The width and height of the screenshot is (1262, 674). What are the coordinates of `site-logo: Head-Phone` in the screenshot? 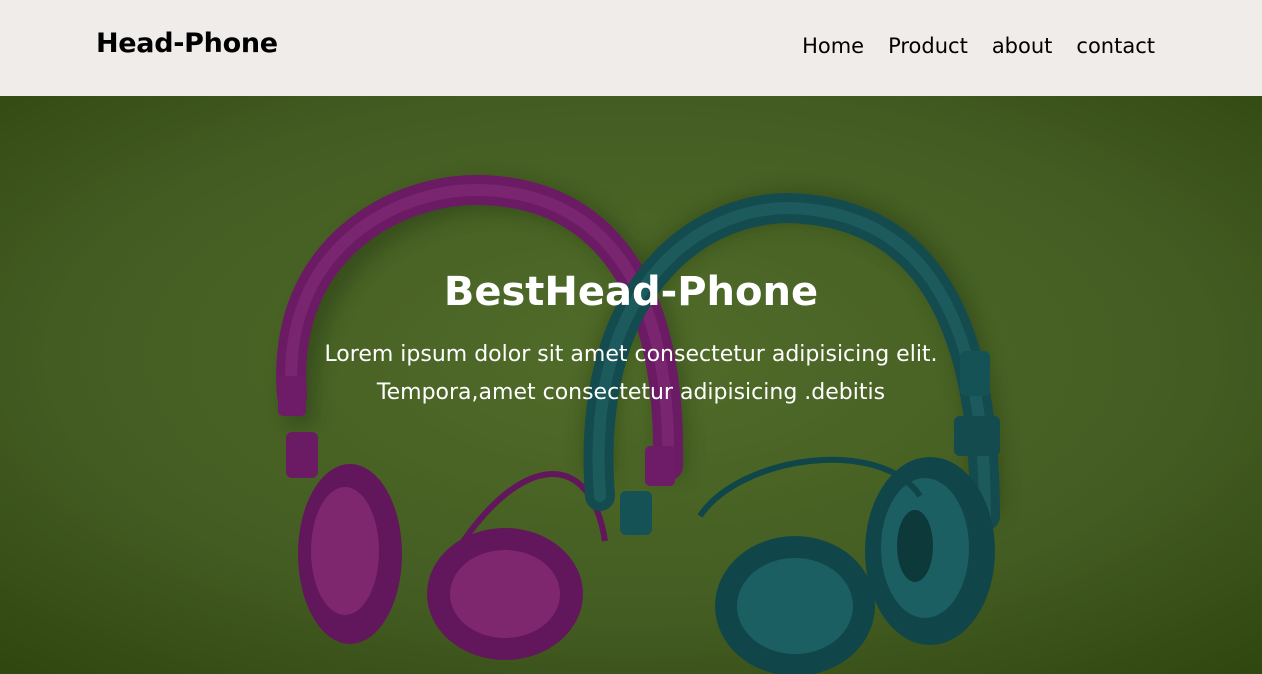 It's located at (187, 43).